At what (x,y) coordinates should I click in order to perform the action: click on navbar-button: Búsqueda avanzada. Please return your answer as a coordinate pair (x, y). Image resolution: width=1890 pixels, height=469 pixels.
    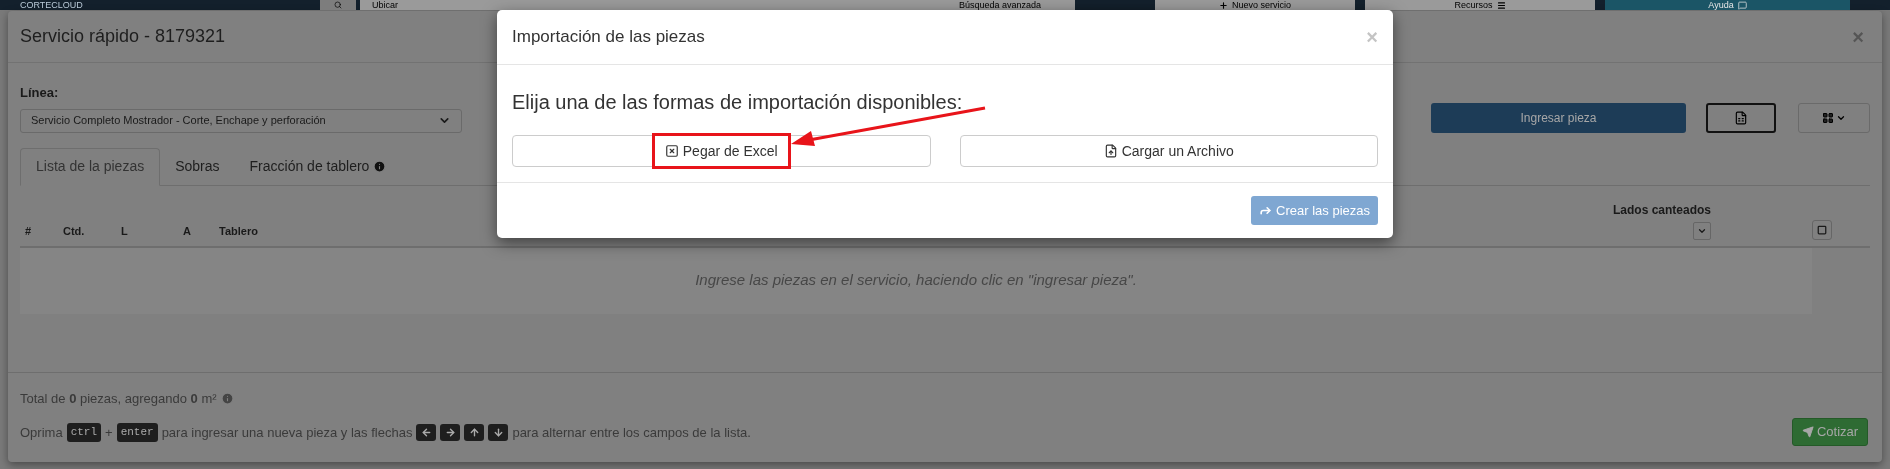
    Looking at the image, I should click on (1000, 5).